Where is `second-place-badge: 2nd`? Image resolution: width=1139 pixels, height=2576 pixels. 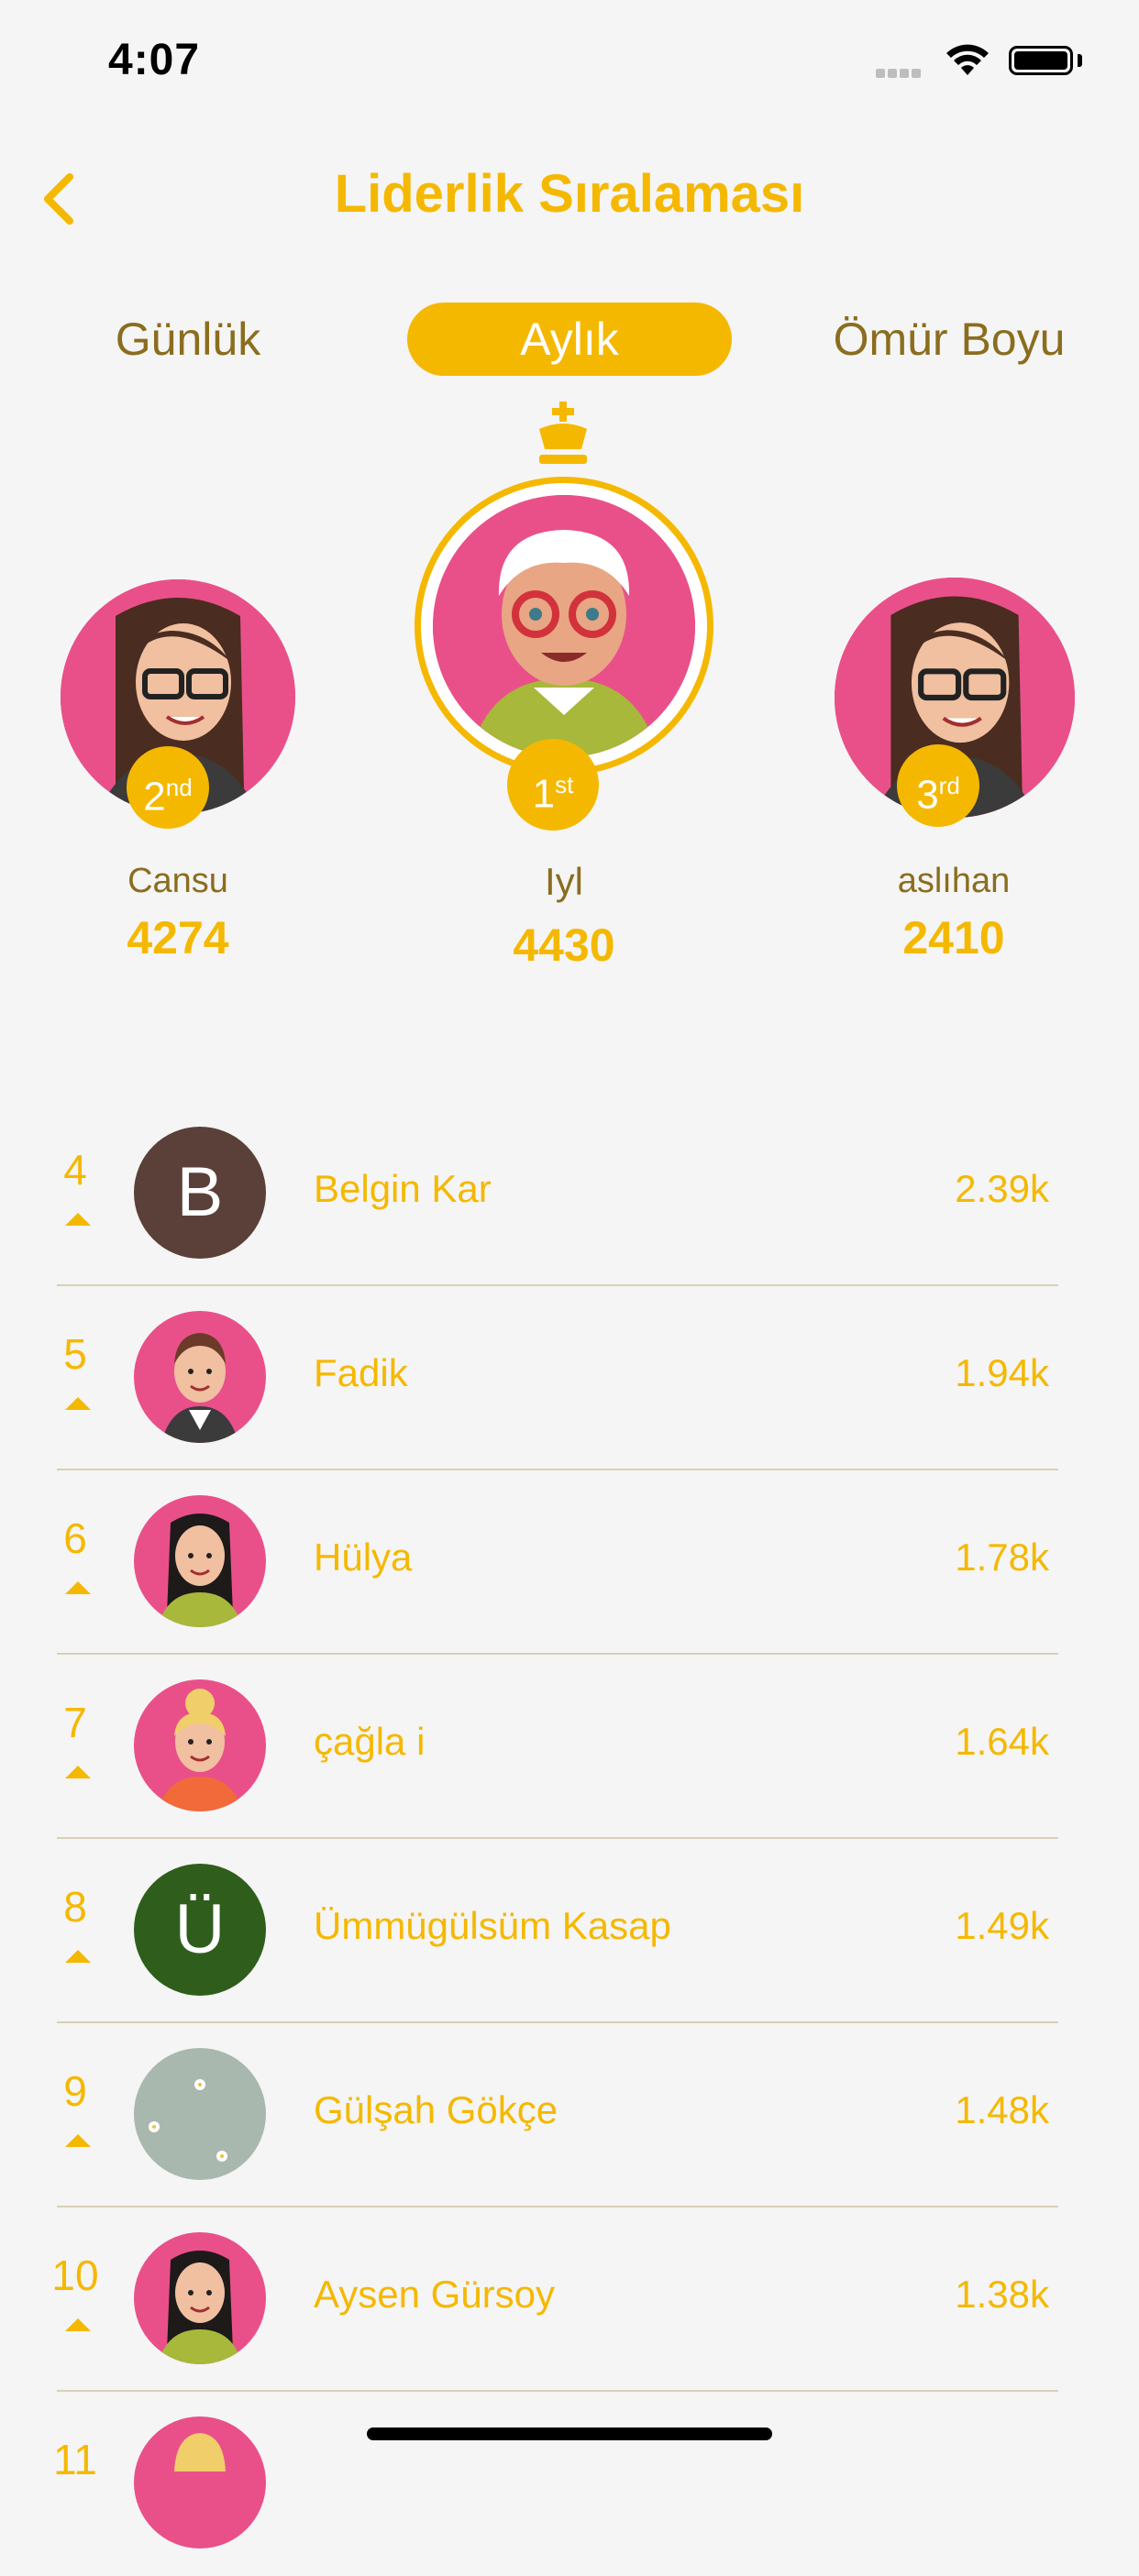
second-place-badge: 2nd is located at coordinates (168, 787).